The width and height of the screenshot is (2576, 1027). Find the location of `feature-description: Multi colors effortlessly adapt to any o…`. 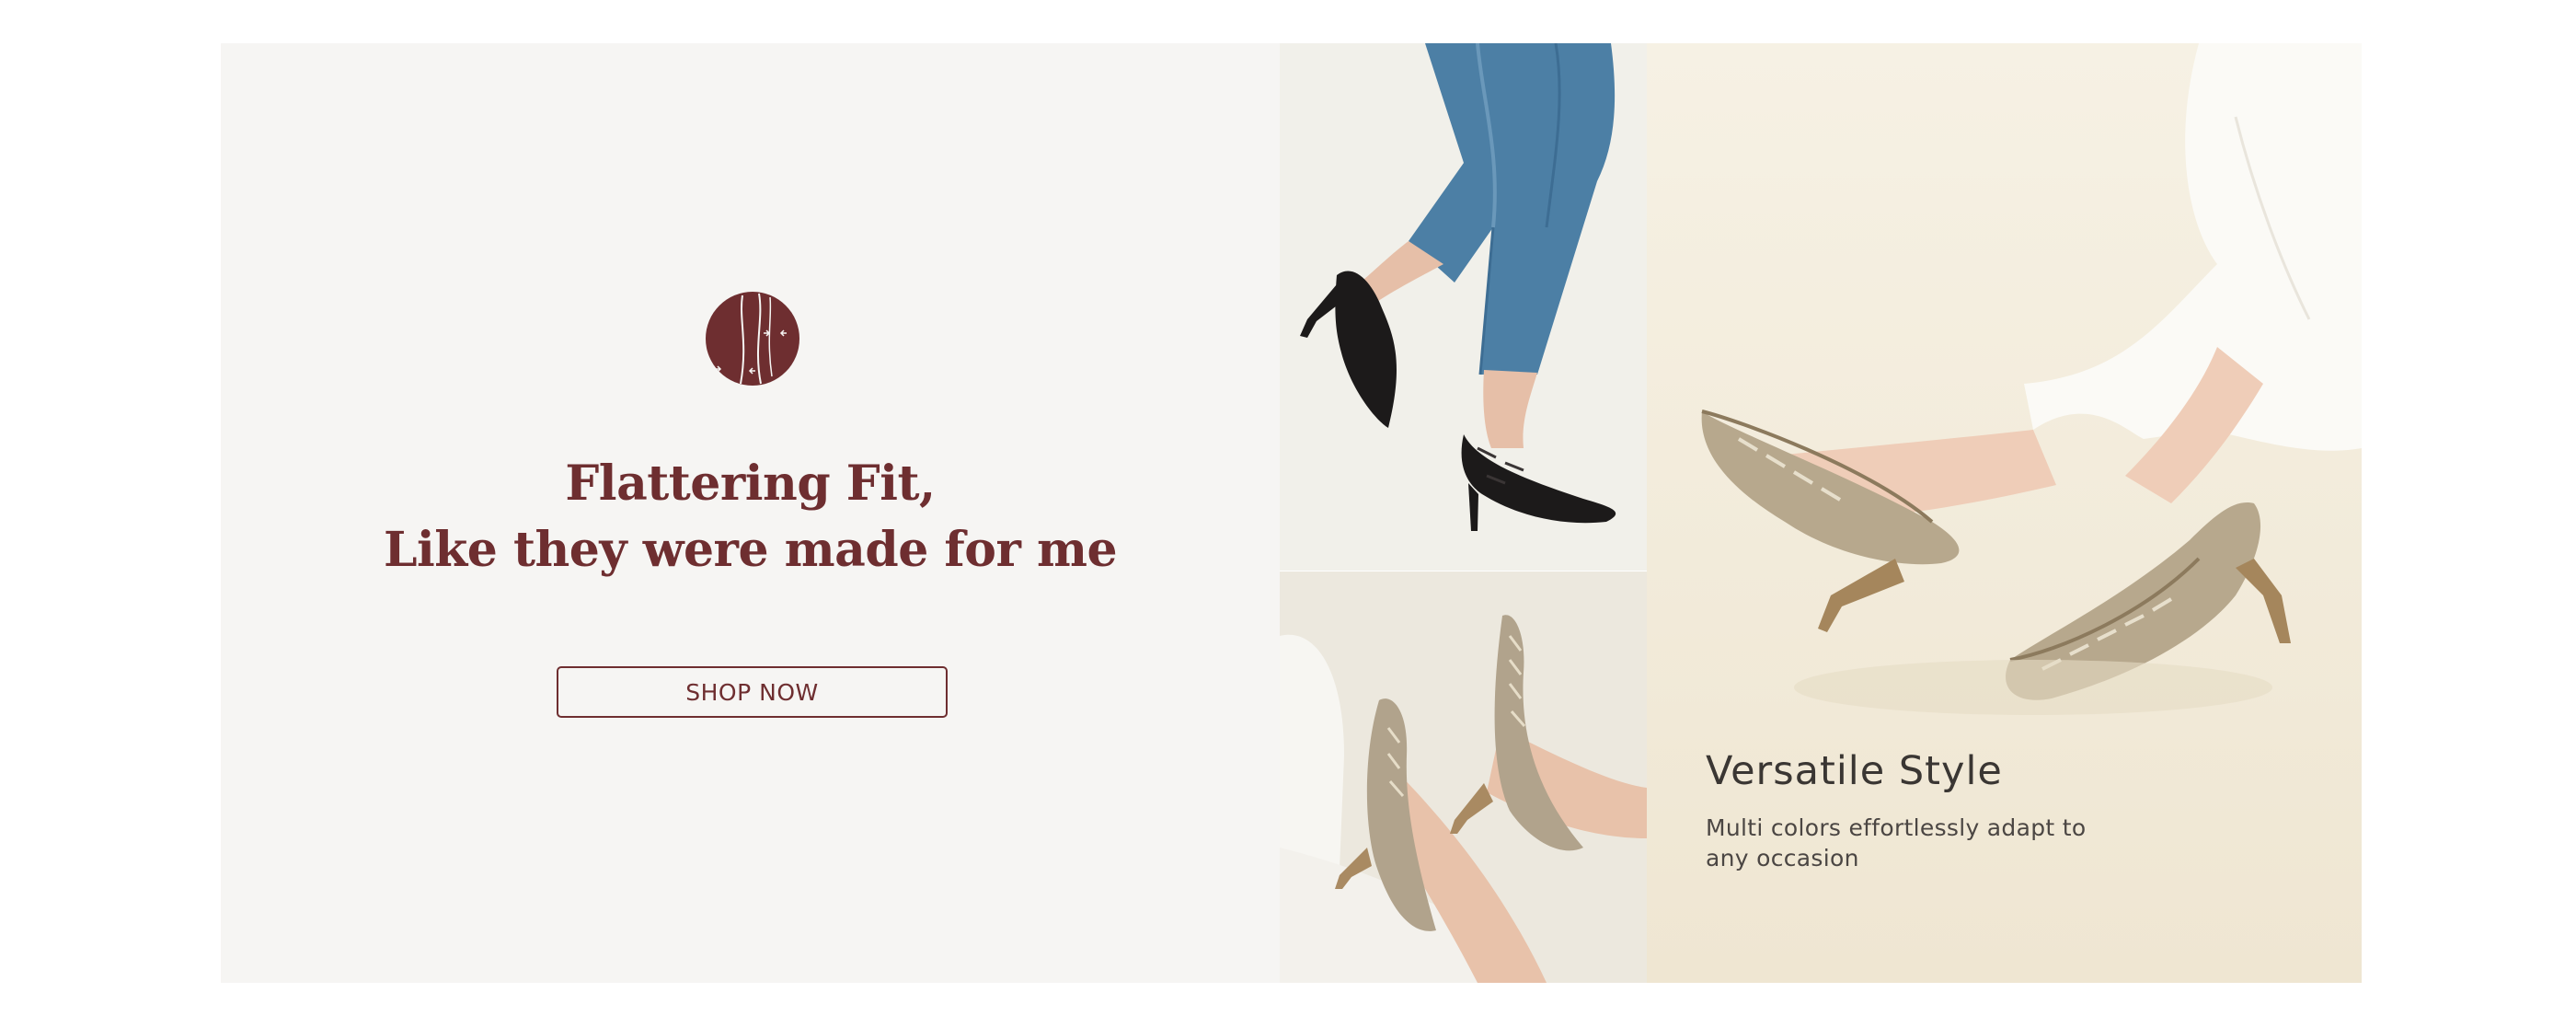

feature-description: Multi colors effortlessly adapt to any o… is located at coordinates (1896, 843).